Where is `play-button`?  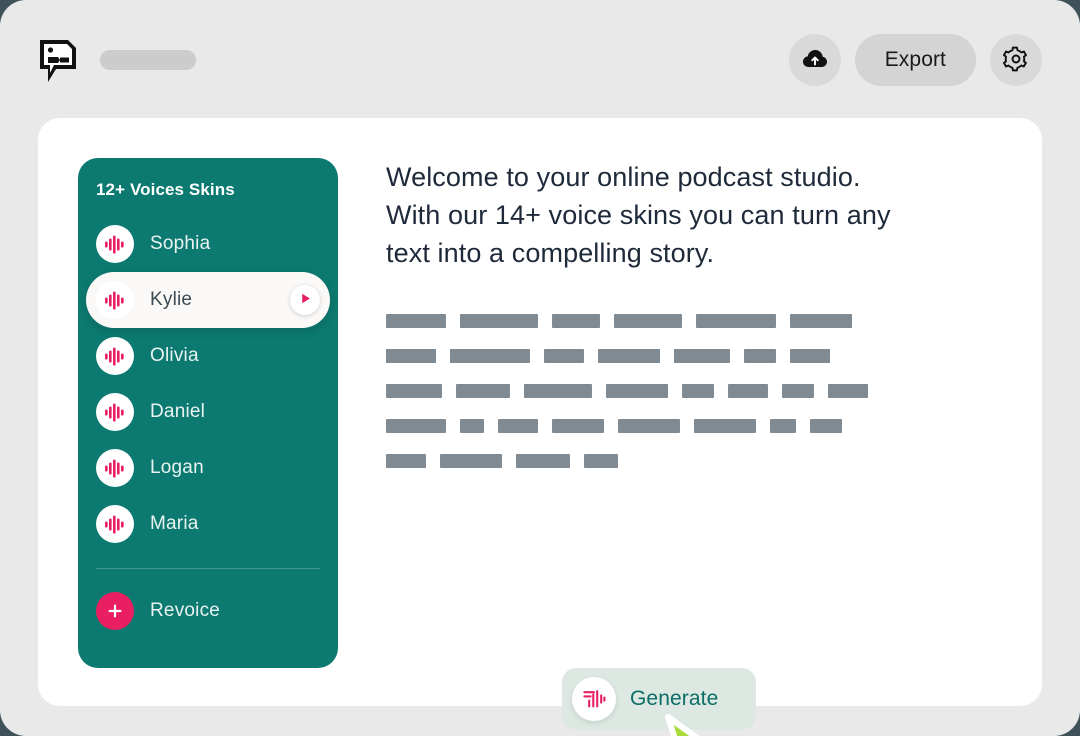
play-button is located at coordinates (305, 300).